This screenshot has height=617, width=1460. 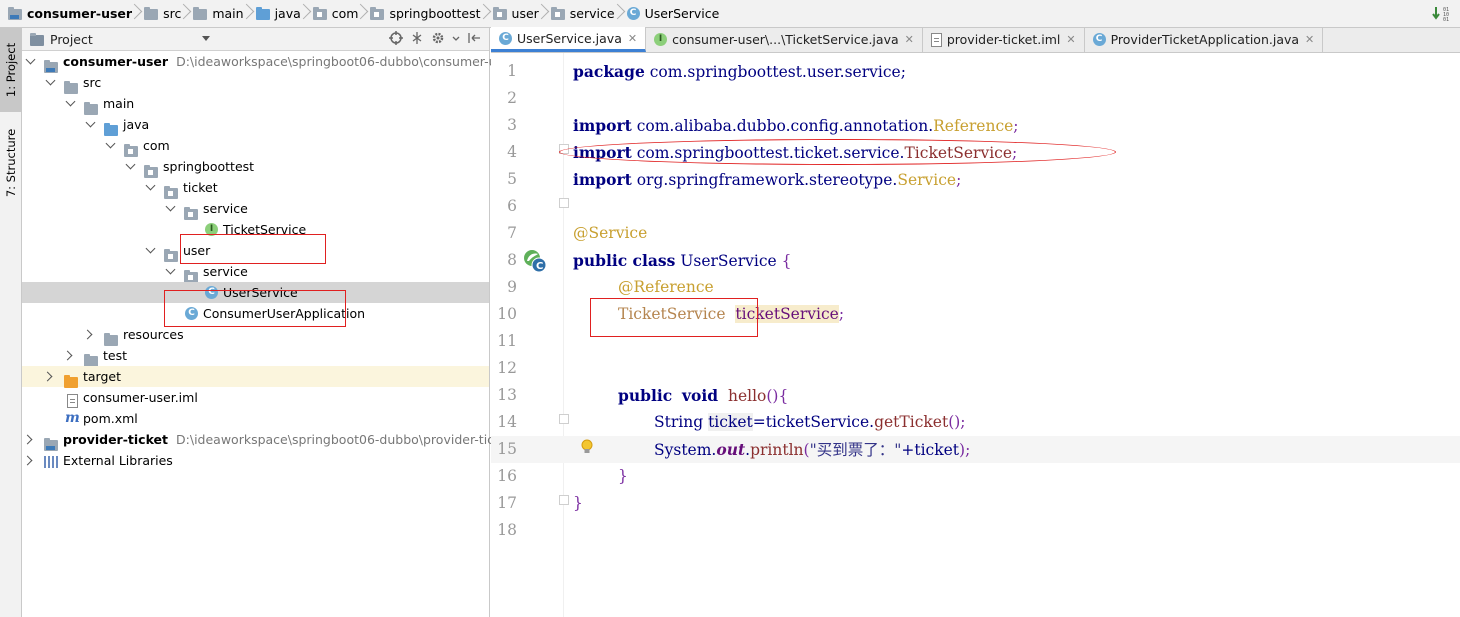 What do you see at coordinates (72, 418) in the screenshot?
I see `maven-icon: m` at bounding box center [72, 418].